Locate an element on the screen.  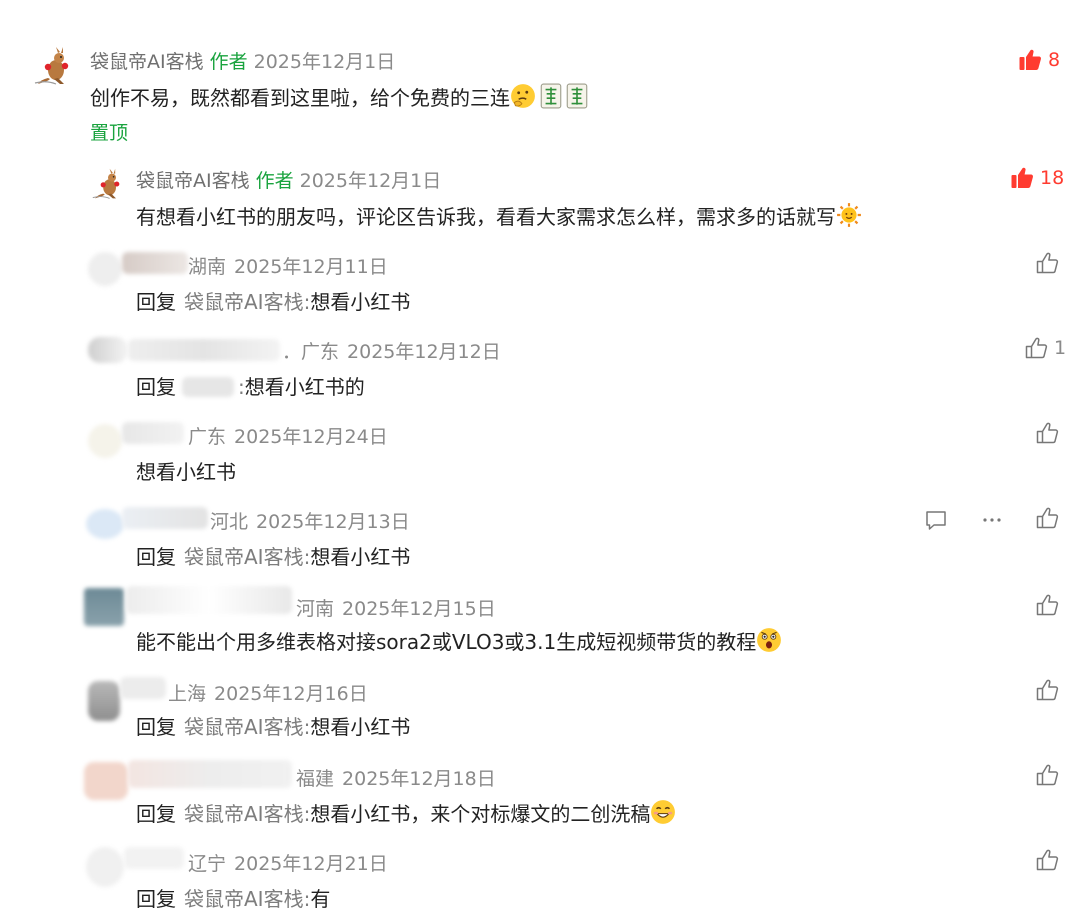
comment-date: 2025年12月1日 is located at coordinates (324, 62).